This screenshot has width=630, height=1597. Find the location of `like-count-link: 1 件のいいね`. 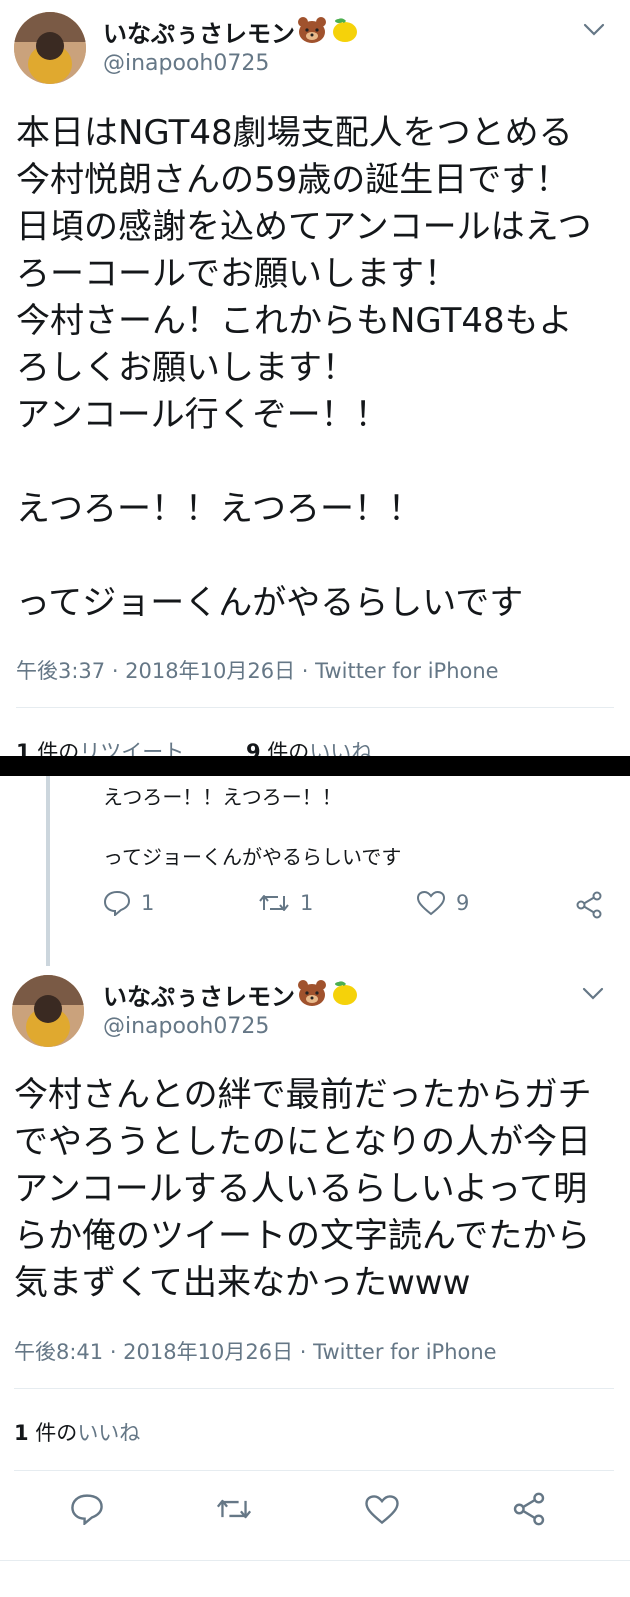

like-count-link: 1 件のいいね is located at coordinates (77, 1432).